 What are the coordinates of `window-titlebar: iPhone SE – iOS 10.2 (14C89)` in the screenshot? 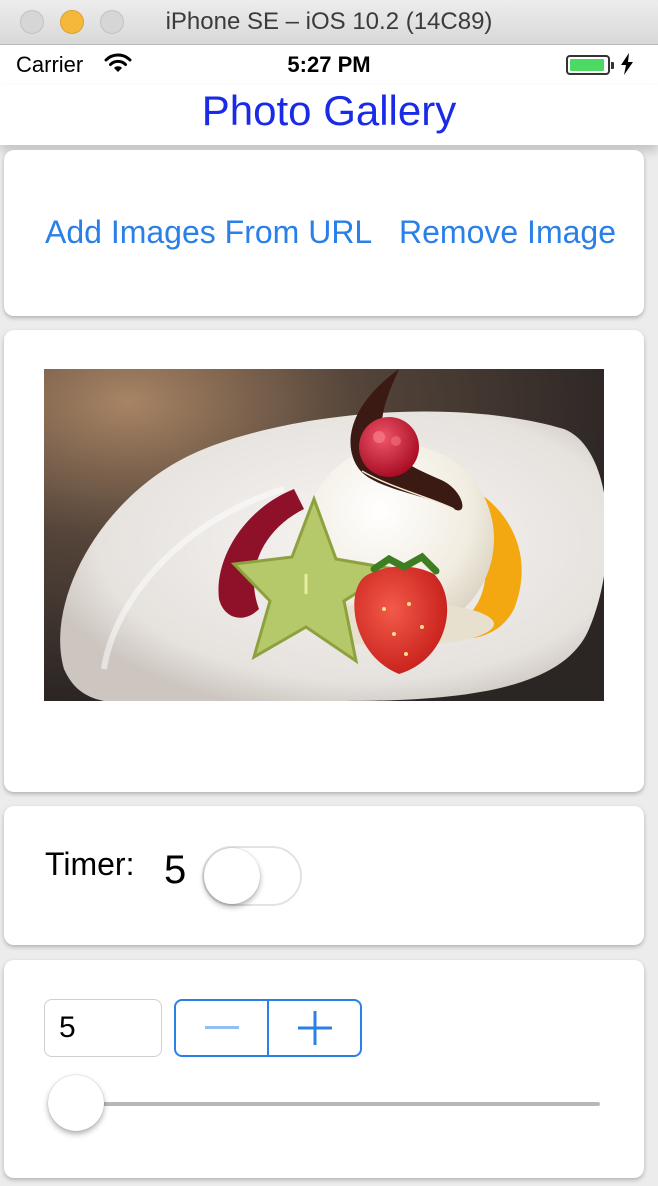 It's located at (329, 22).